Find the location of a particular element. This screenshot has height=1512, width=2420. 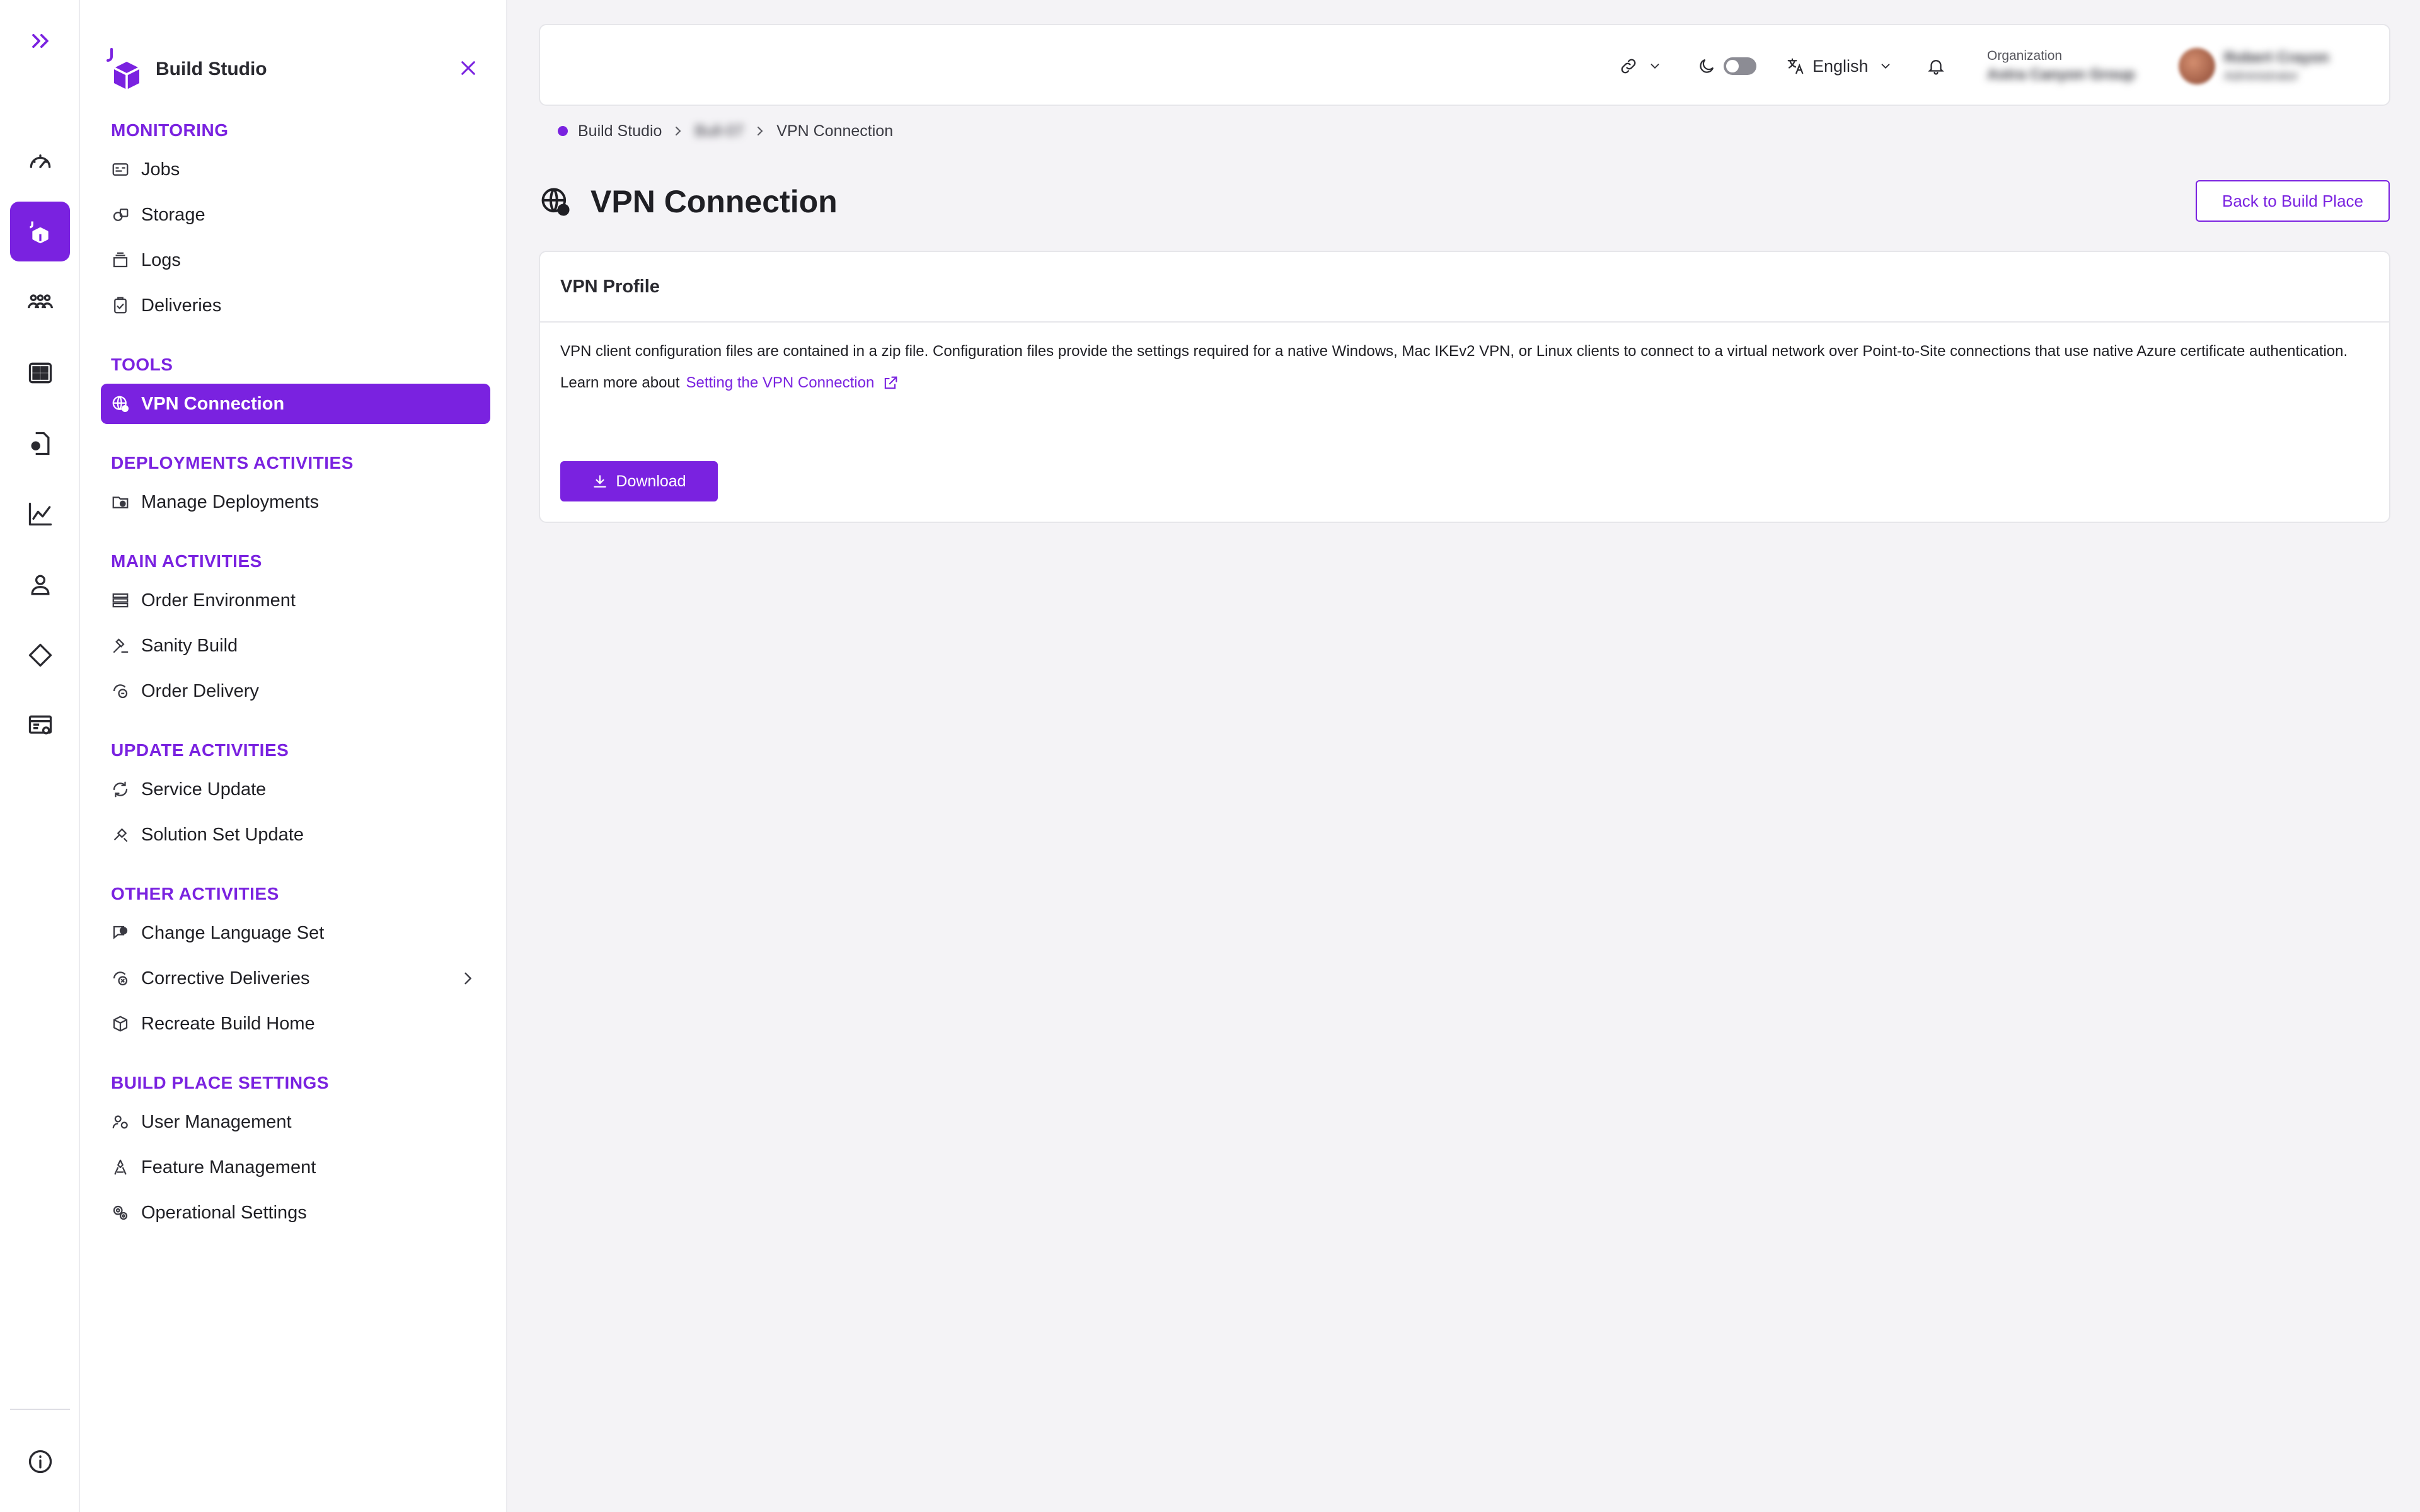

section-title-main-activities: MAIN ACTIVITIES is located at coordinates (186, 561).